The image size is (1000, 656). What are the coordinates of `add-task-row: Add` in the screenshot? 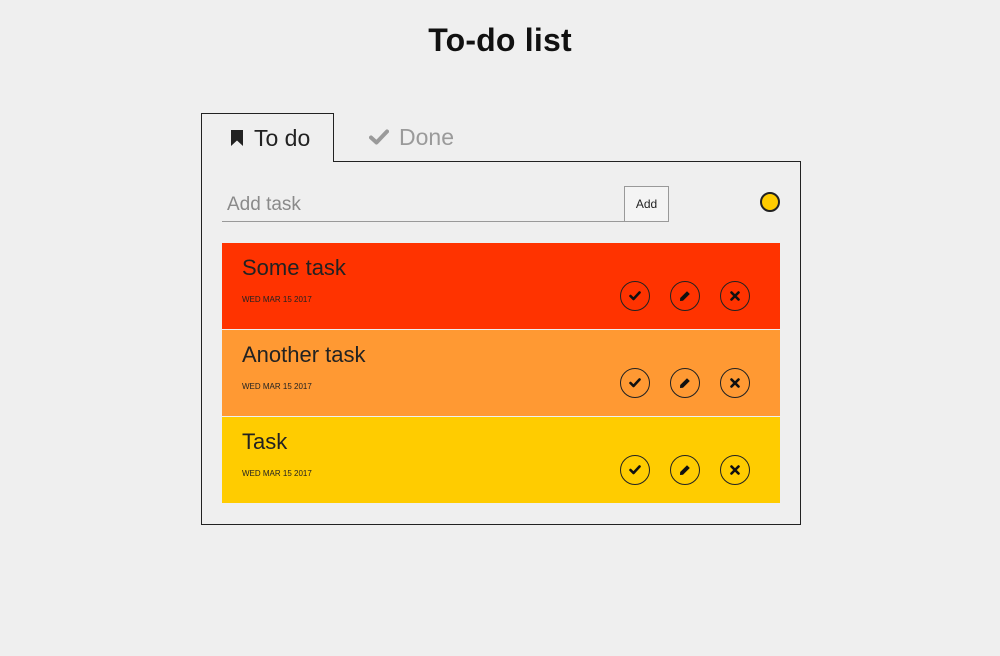 It's located at (502, 204).